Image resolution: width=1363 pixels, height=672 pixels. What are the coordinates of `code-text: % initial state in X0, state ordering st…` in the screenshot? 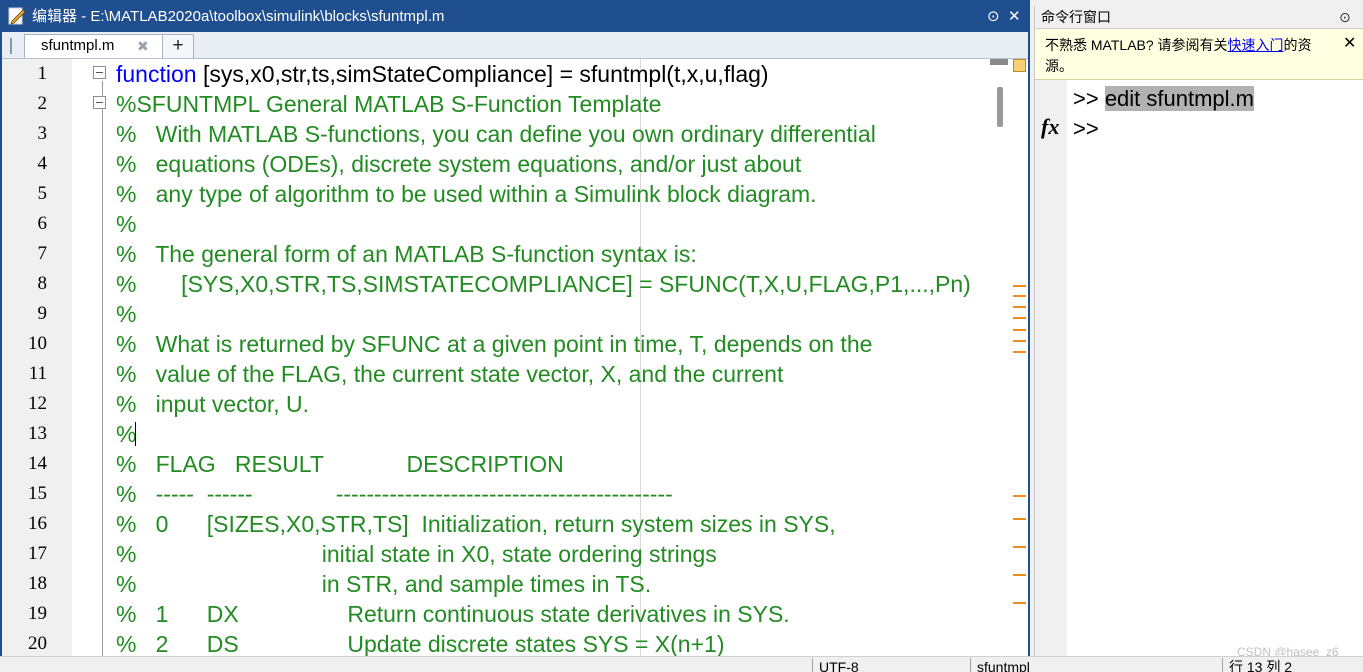 It's located at (416, 554).